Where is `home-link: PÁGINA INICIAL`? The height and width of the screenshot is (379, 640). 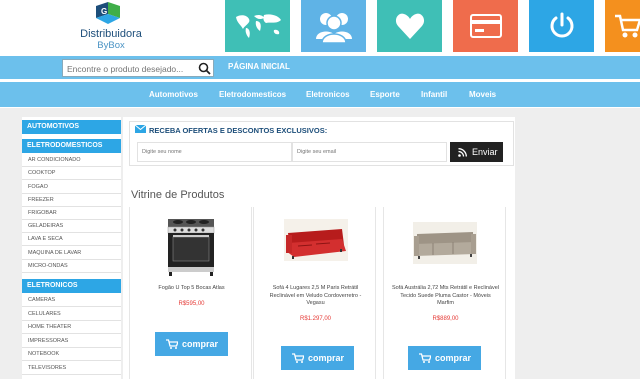 home-link: PÁGINA INICIAL is located at coordinates (259, 66).